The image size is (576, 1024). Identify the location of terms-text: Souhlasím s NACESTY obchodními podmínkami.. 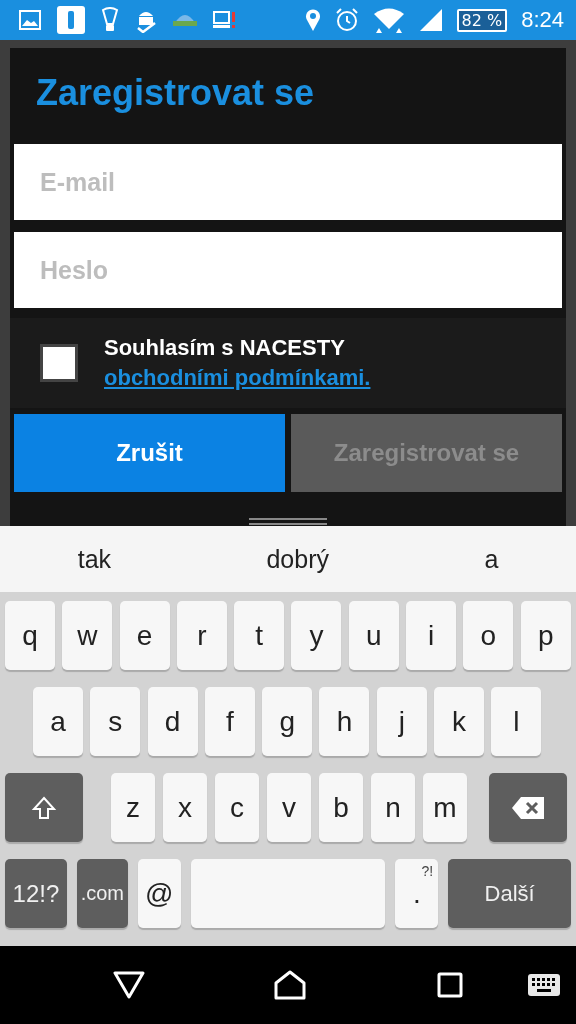
(238, 363).